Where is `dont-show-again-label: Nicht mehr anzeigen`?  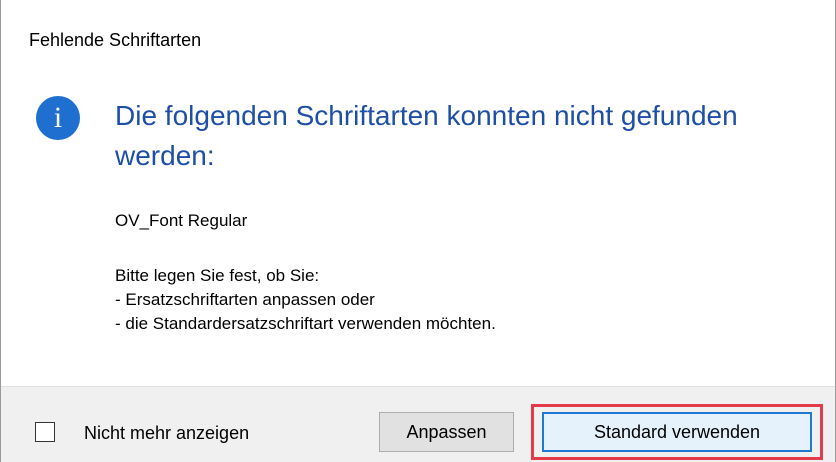 dont-show-again-label: Nicht mehr anzeigen is located at coordinates (166, 433).